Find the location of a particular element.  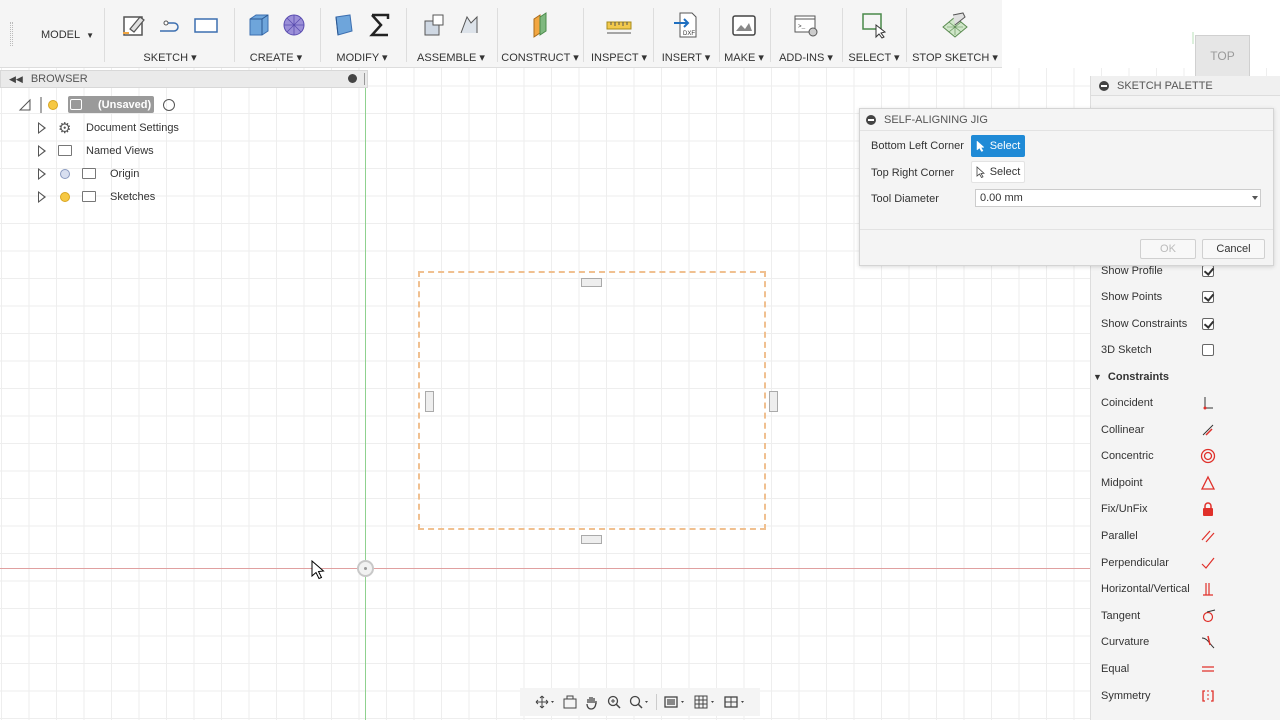

form-icon is located at coordinates (294, 25).